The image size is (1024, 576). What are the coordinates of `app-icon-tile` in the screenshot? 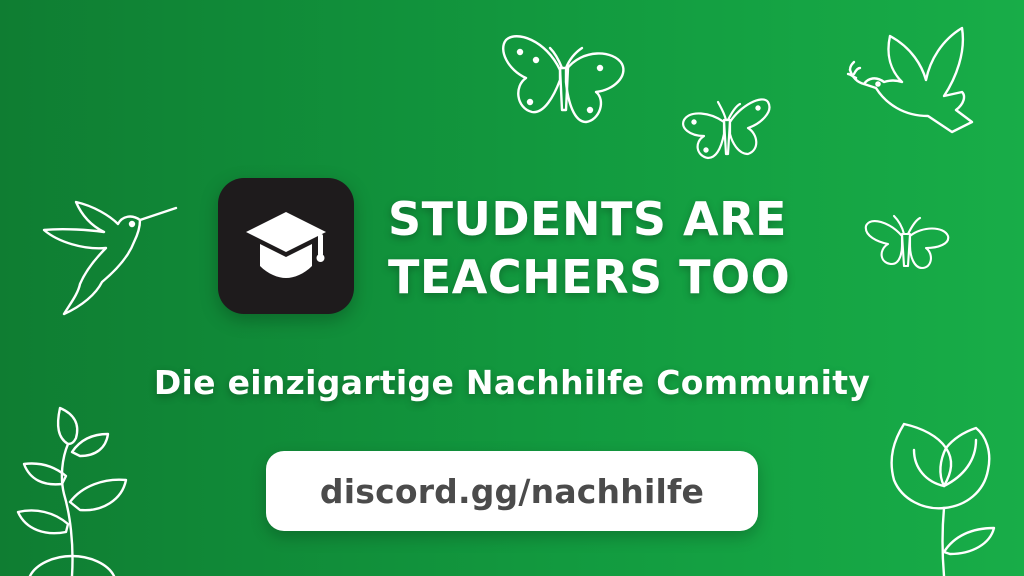 It's located at (286, 246).